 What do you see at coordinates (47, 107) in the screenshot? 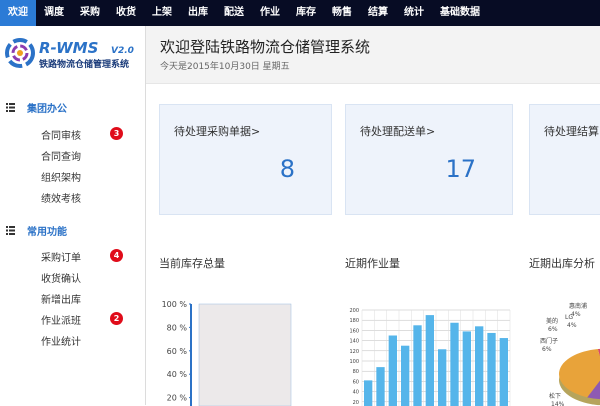
I see `group-office-title: 集团办公` at bounding box center [47, 107].